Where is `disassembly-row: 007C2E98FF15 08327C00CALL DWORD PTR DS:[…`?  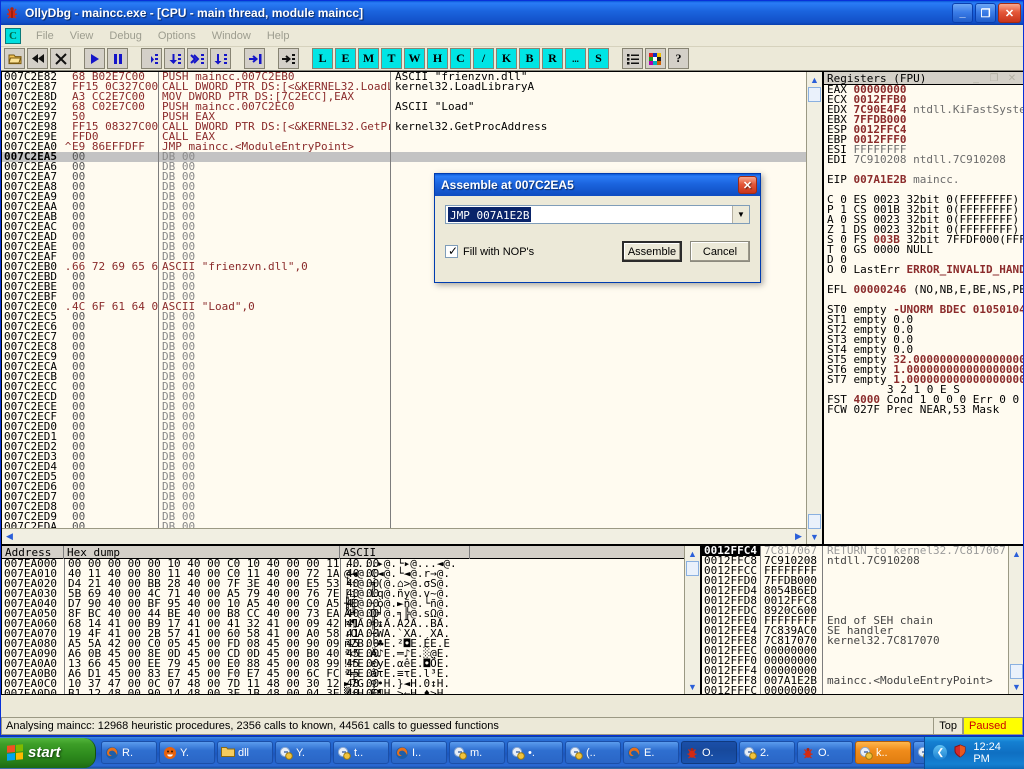 disassembly-row: 007C2E98FF15 08327C00CALL DWORD PTR DS:[… is located at coordinates (404, 127).